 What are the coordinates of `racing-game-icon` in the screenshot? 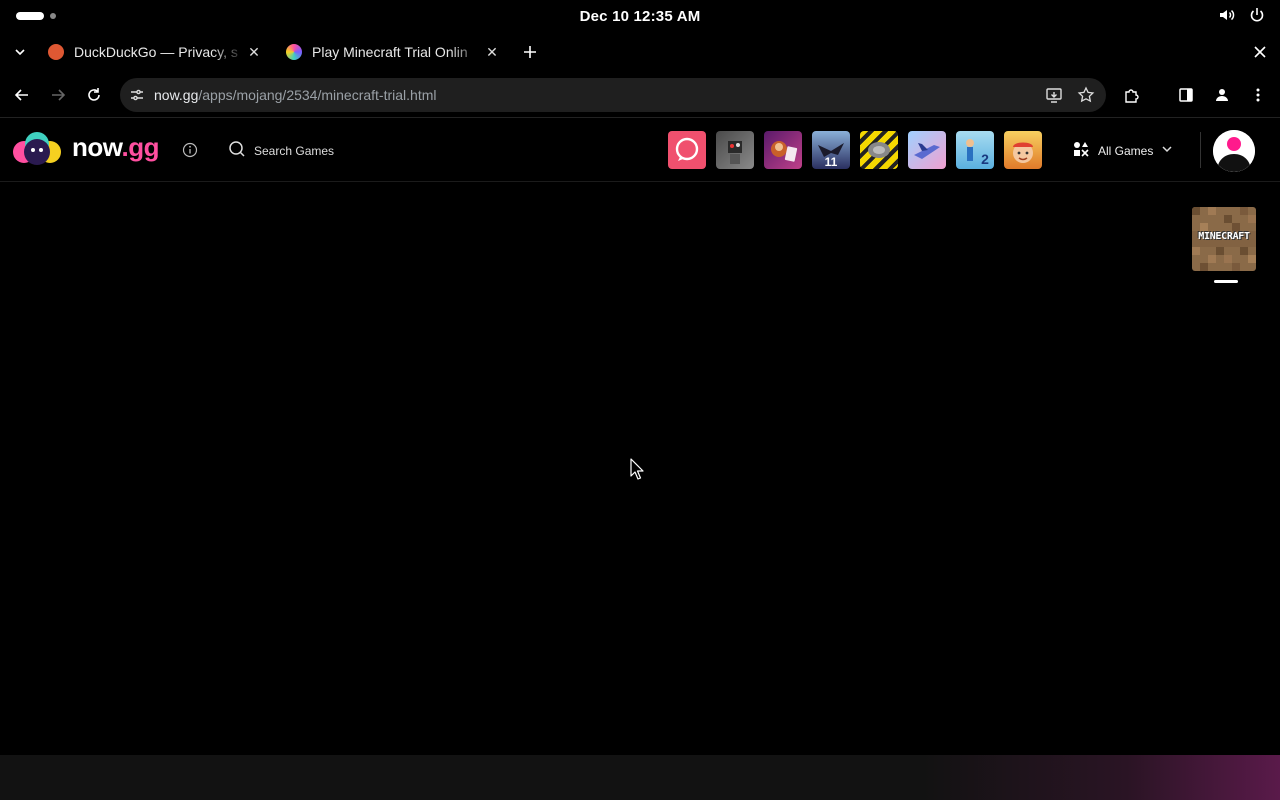 It's located at (879, 150).